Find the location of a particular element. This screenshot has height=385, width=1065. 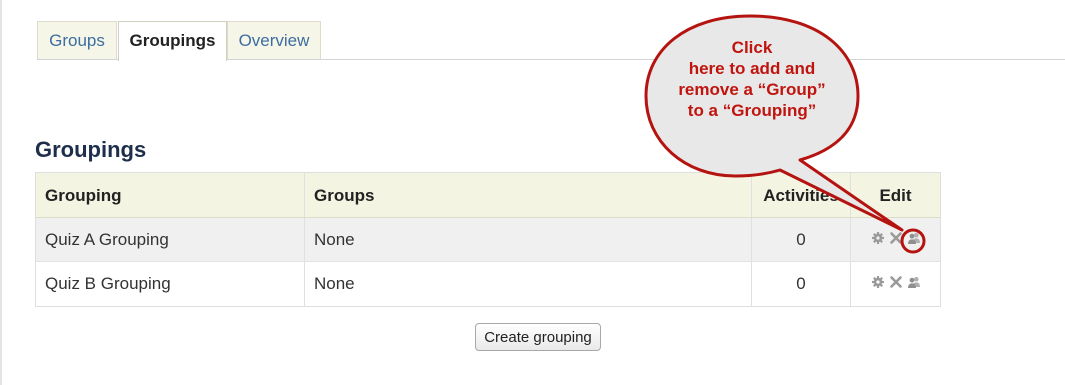

tab-groups: Groups is located at coordinates (77, 40).